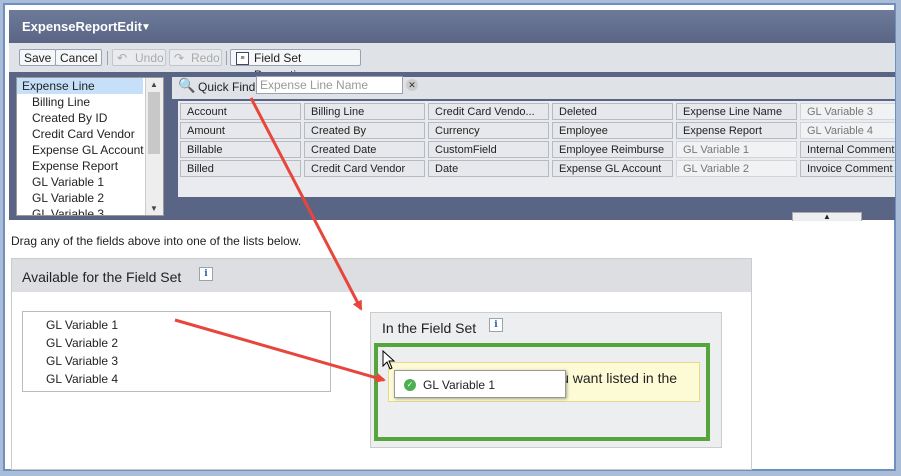 The width and height of the screenshot is (901, 476). Describe the element at coordinates (90, 118) in the screenshot. I see `list-item: Created By ID` at that location.